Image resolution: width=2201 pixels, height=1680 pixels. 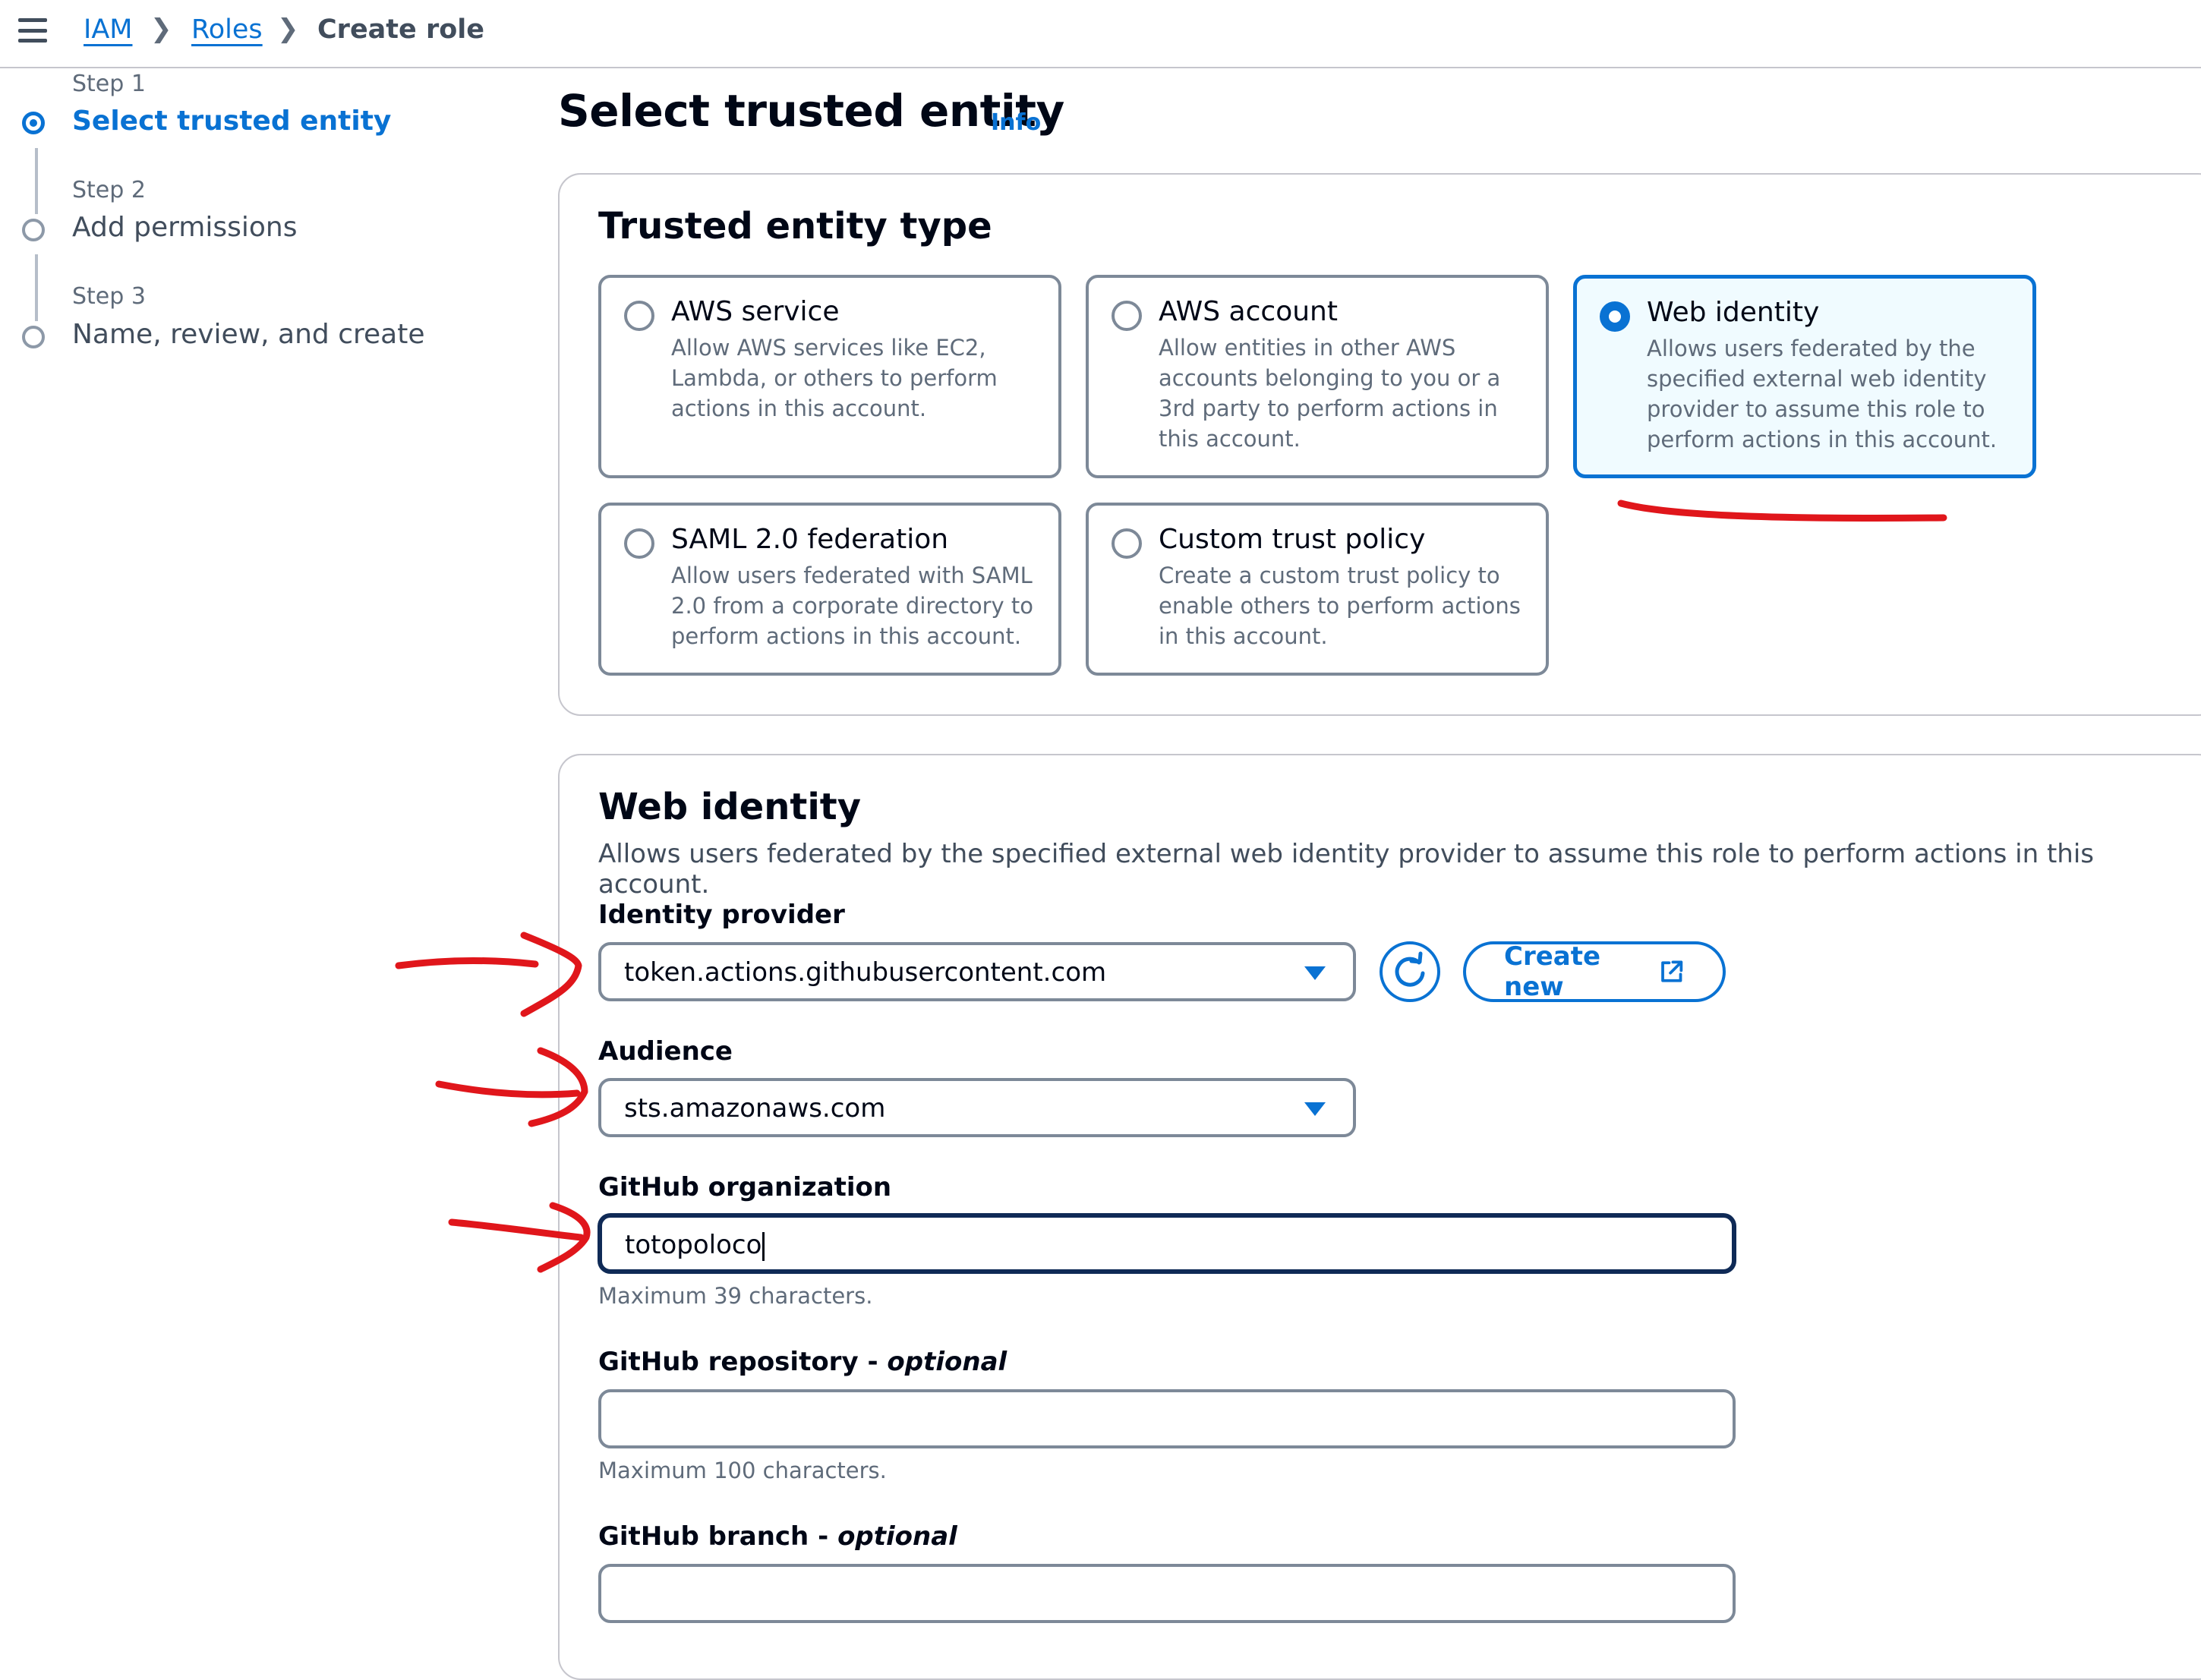 What do you see at coordinates (33, 123) in the screenshot?
I see `step-1-indicator` at bounding box center [33, 123].